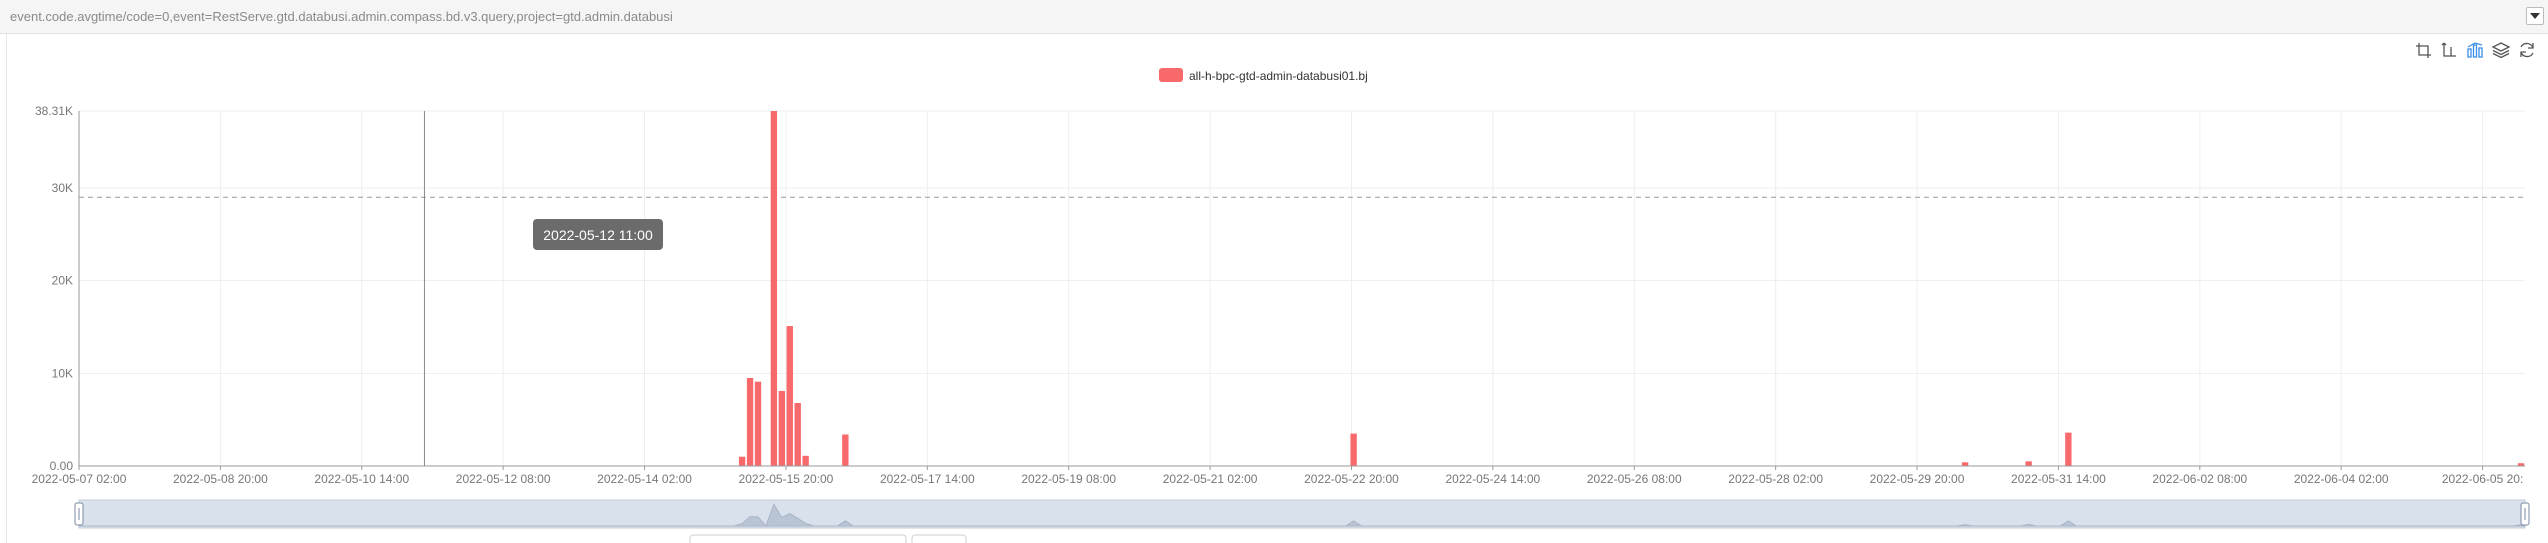 The image size is (2548, 543). What do you see at coordinates (220, 479) in the screenshot?
I see `x-tick-label: 2022-05-08 20:00` at bounding box center [220, 479].